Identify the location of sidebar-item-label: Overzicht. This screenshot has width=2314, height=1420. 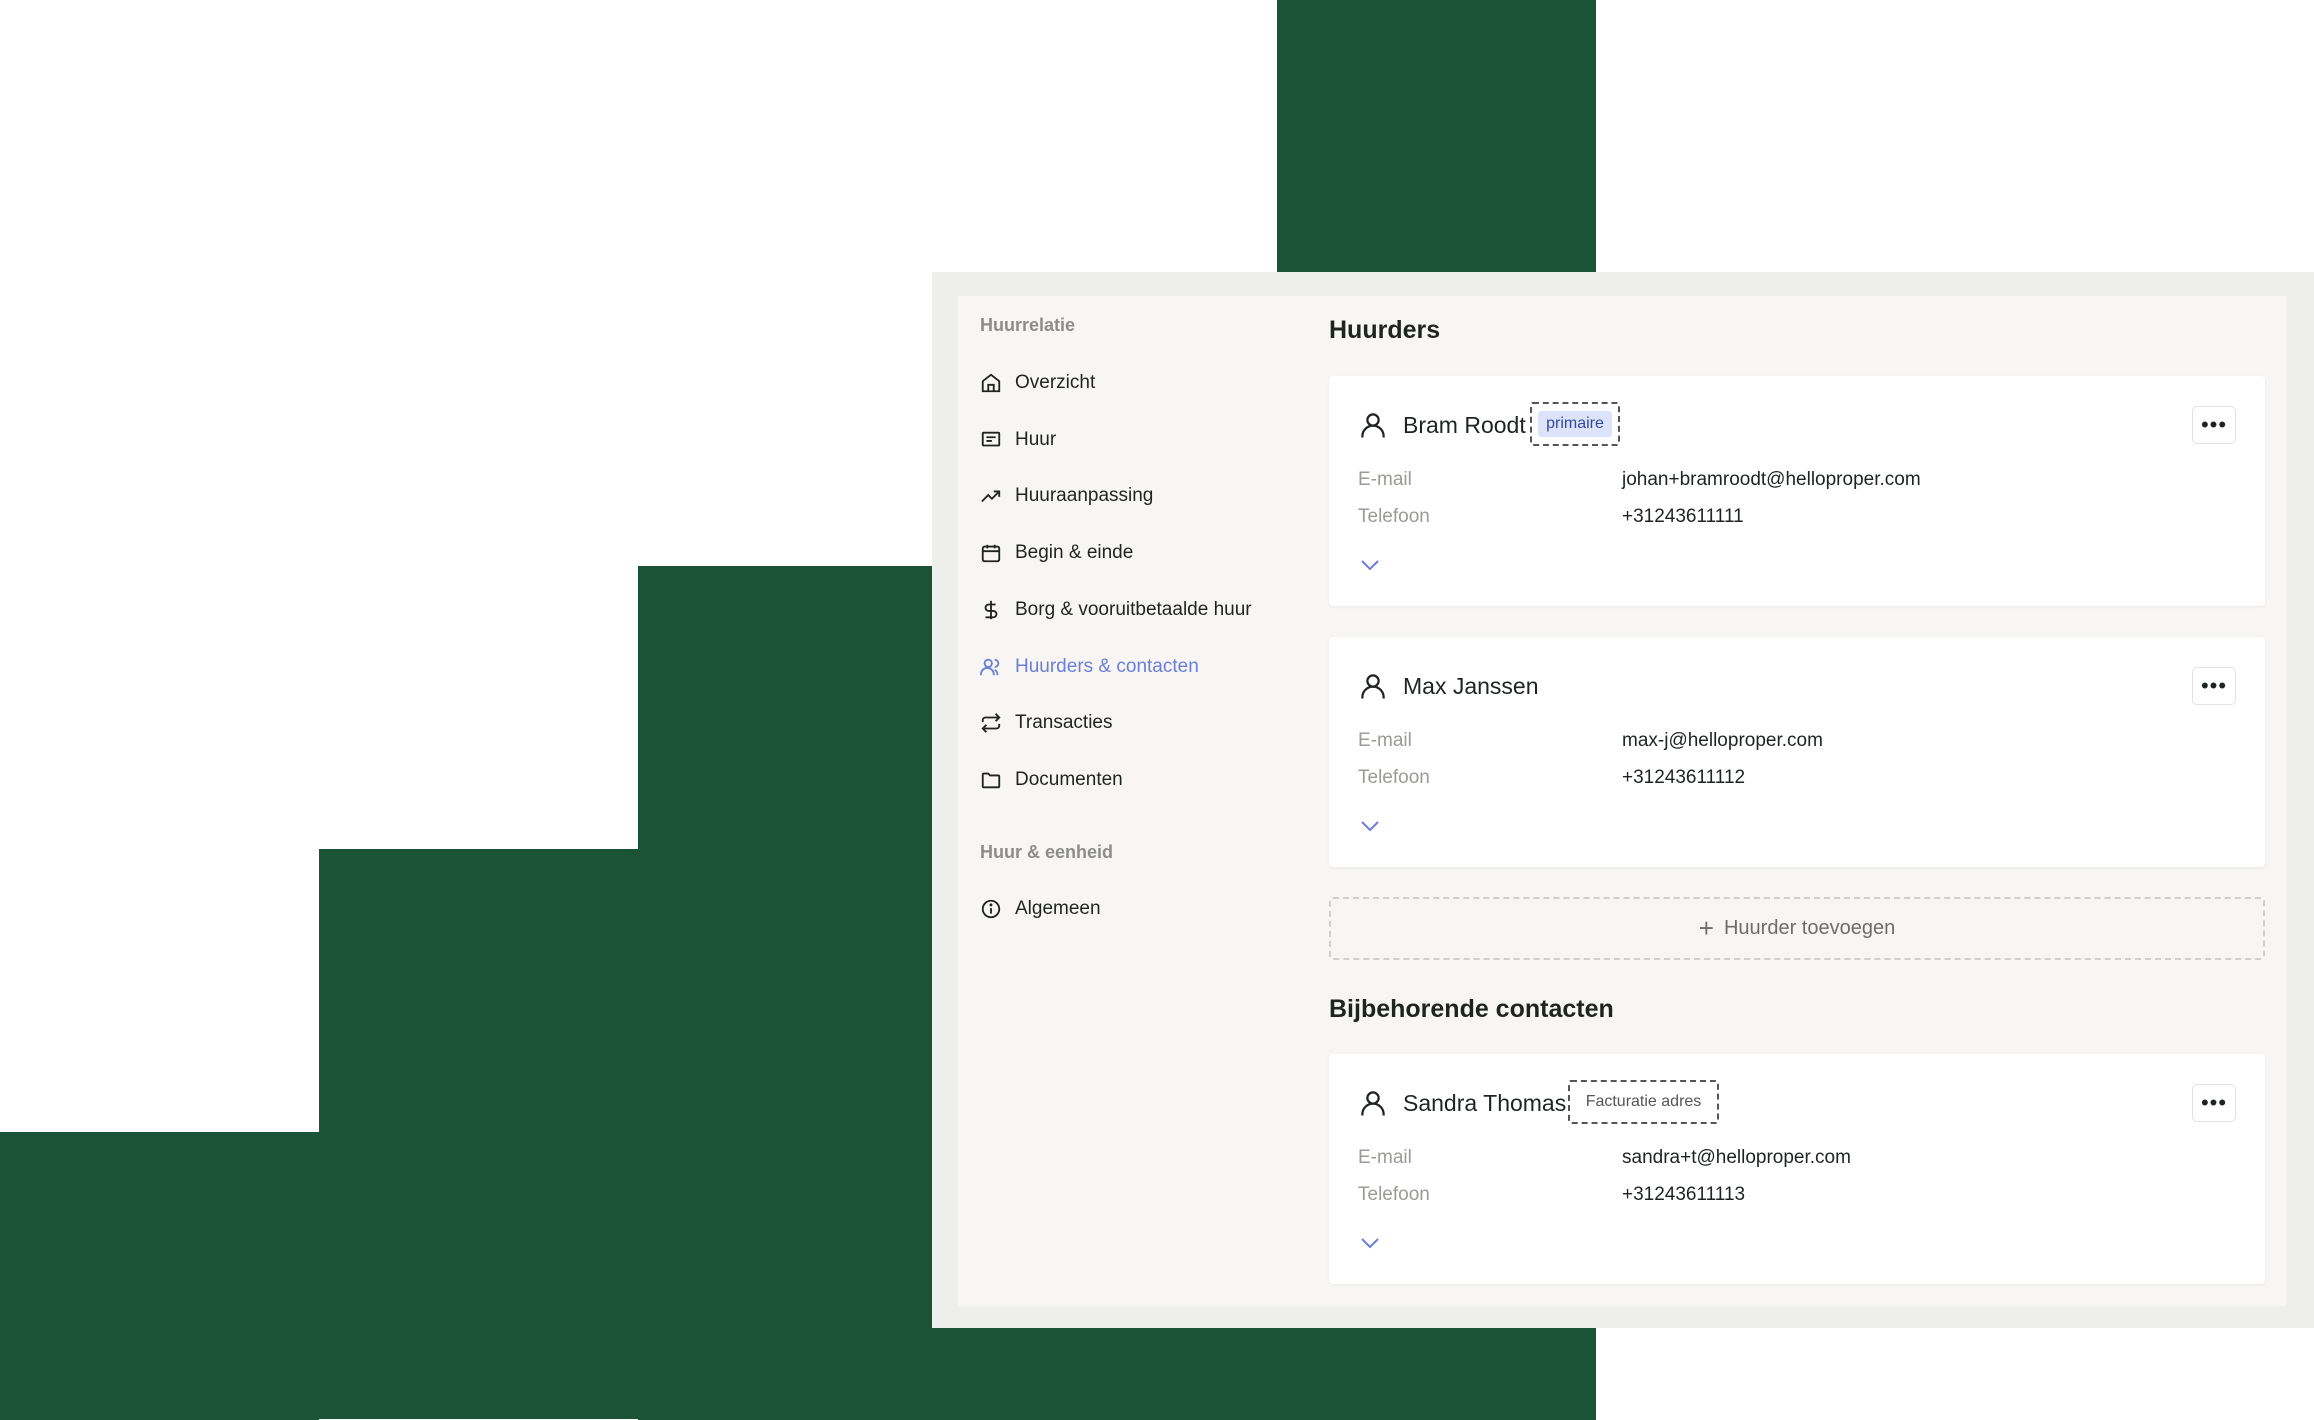
(1055, 382).